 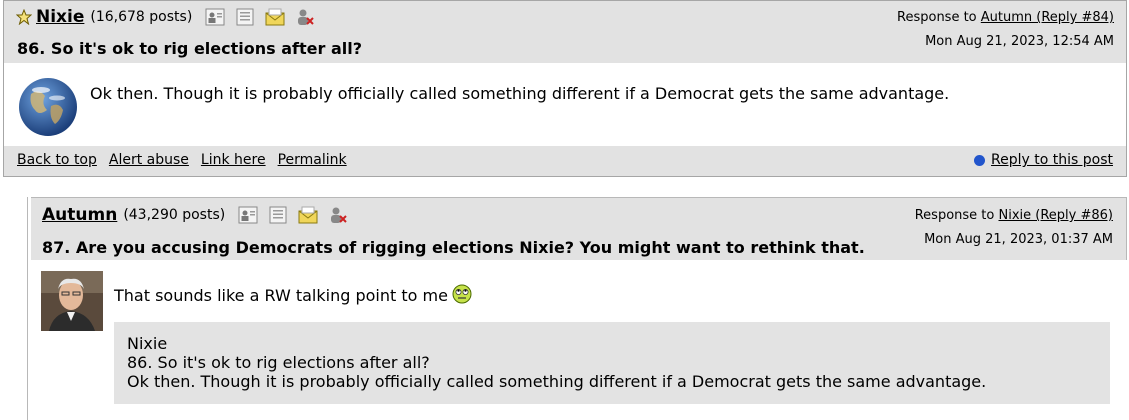 What do you see at coordinates (1052, 160) in the screenshot?
I see `reply-link-label: Reply to this post` at bounding box center [1052, 160].